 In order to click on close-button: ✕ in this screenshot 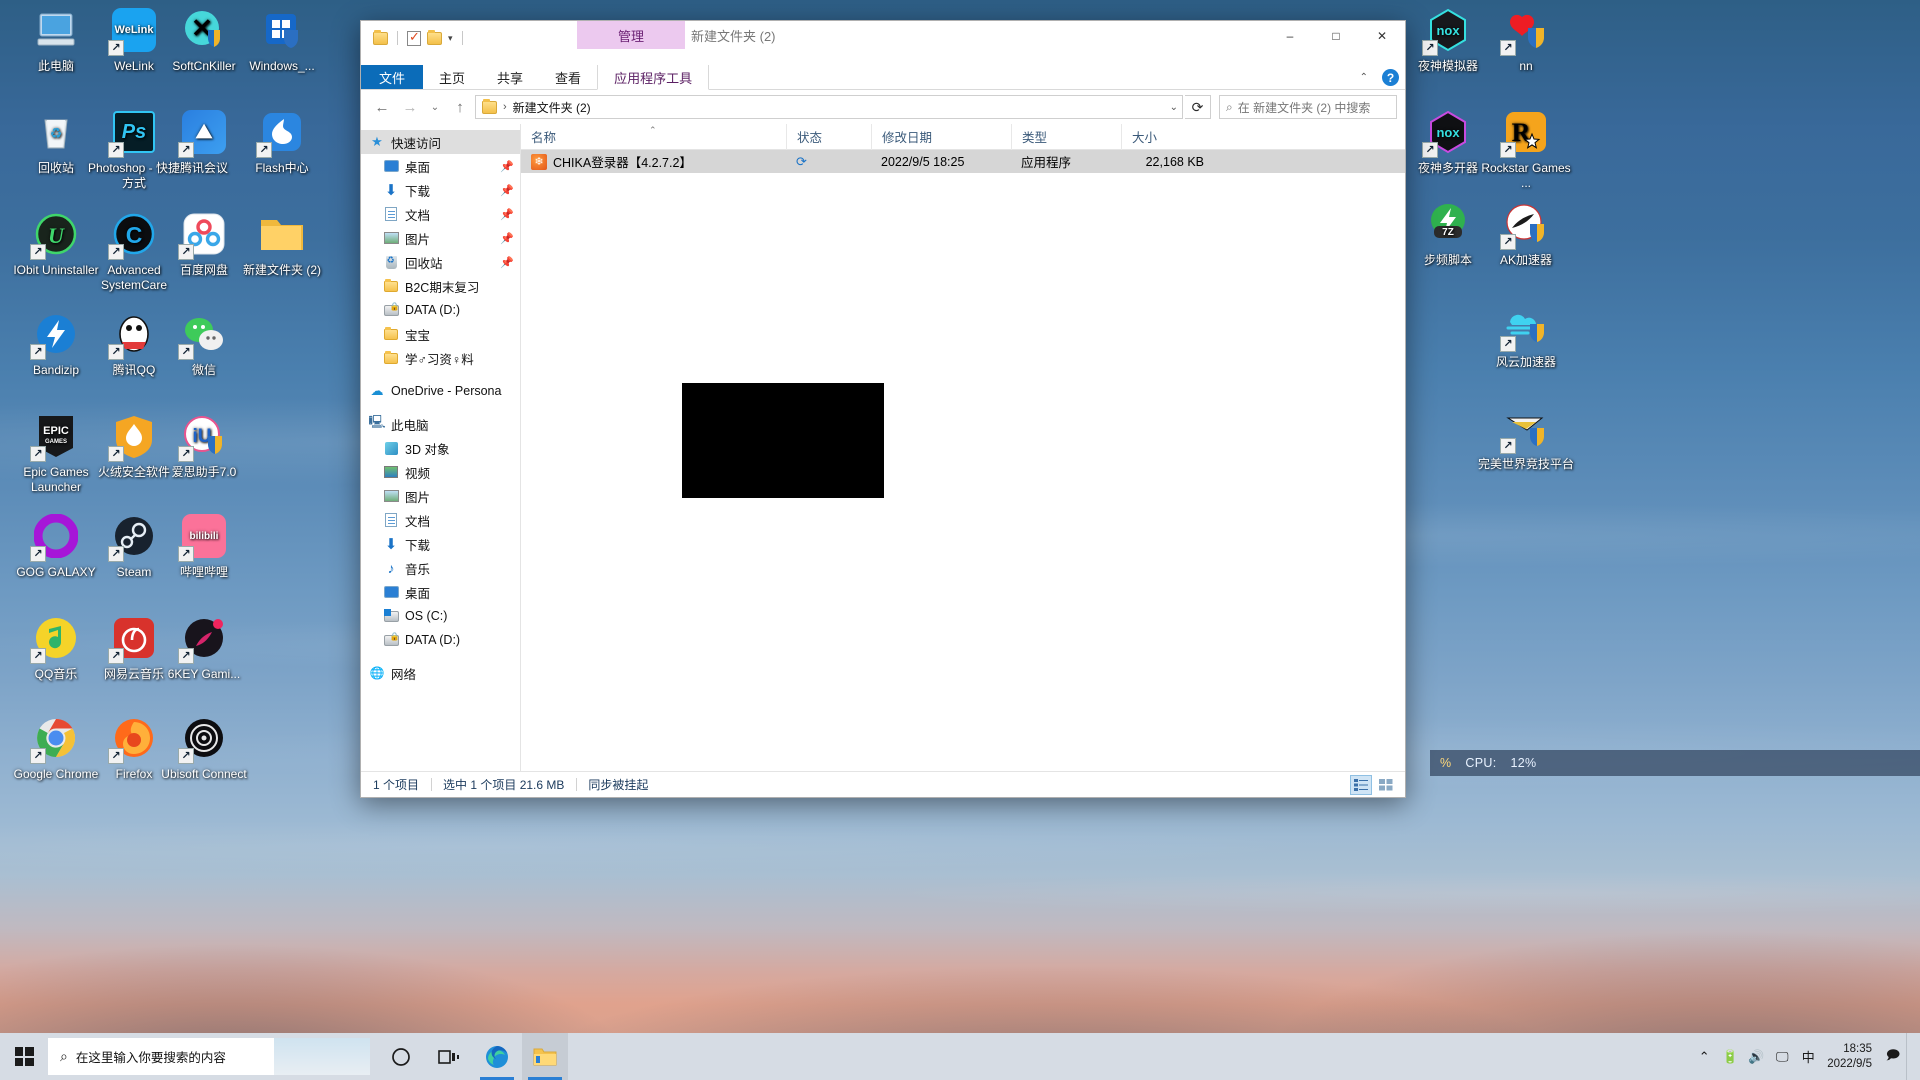, I will do `click(1382, 36)`.